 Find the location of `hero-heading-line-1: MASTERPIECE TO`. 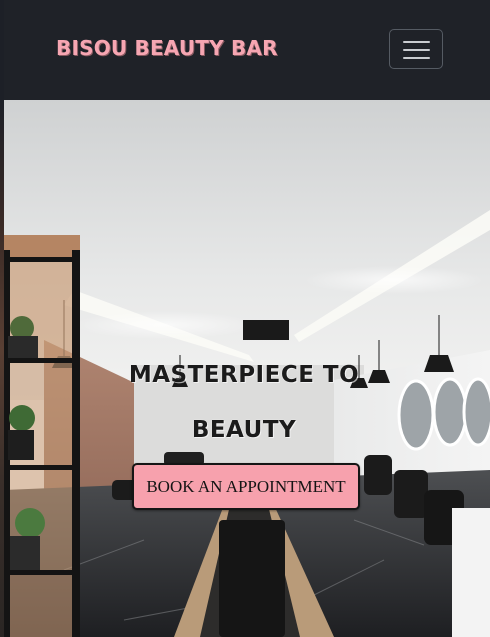

hero-heading-line-1: MASTERPIECE TO is located at coordinates (244, 375).